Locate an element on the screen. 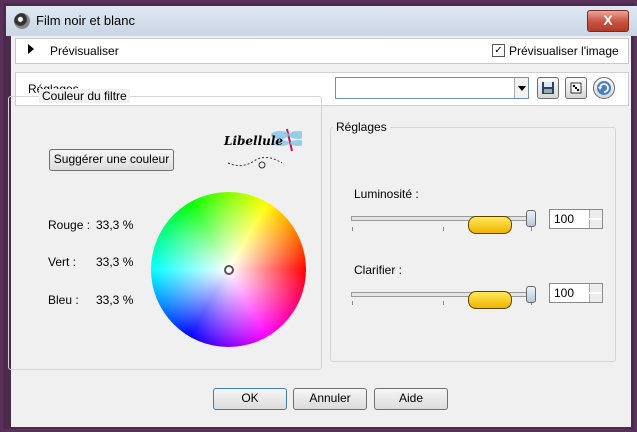  save-preset-button is located at coordinates (548, 88).